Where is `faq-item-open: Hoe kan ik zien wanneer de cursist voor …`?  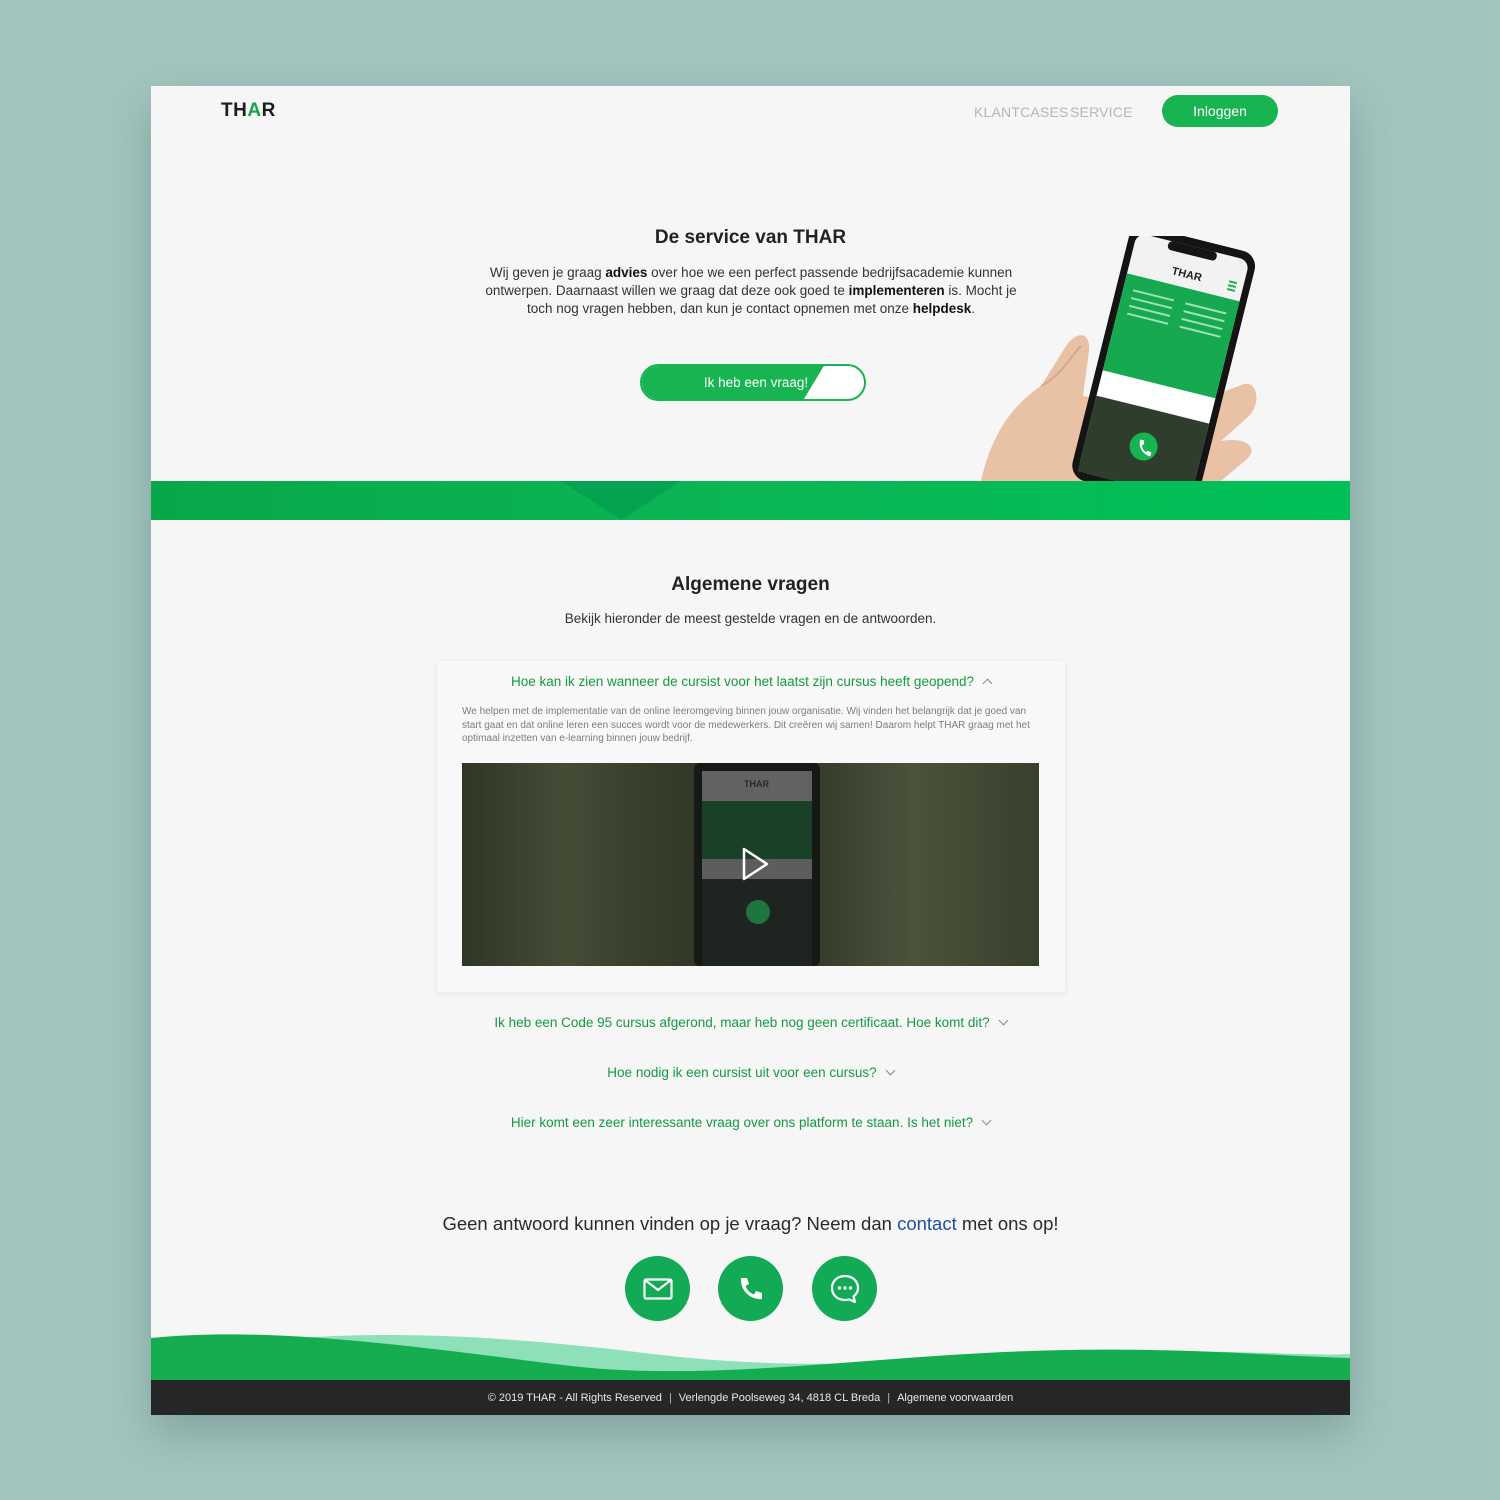 faq-item-open: Hoe kan ik zien wanneer de cursist voor … is located at coordinates (751, 826).